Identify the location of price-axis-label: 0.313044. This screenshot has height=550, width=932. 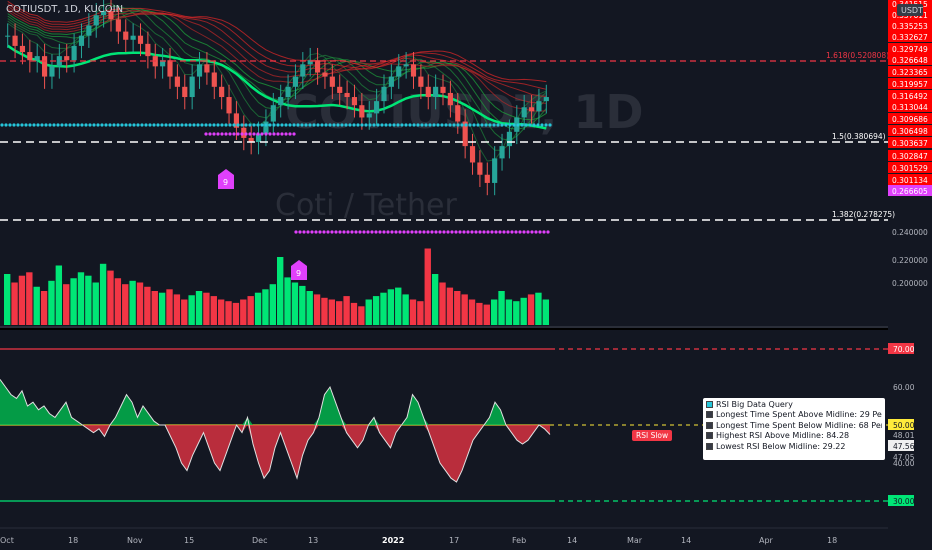
(910, 107).